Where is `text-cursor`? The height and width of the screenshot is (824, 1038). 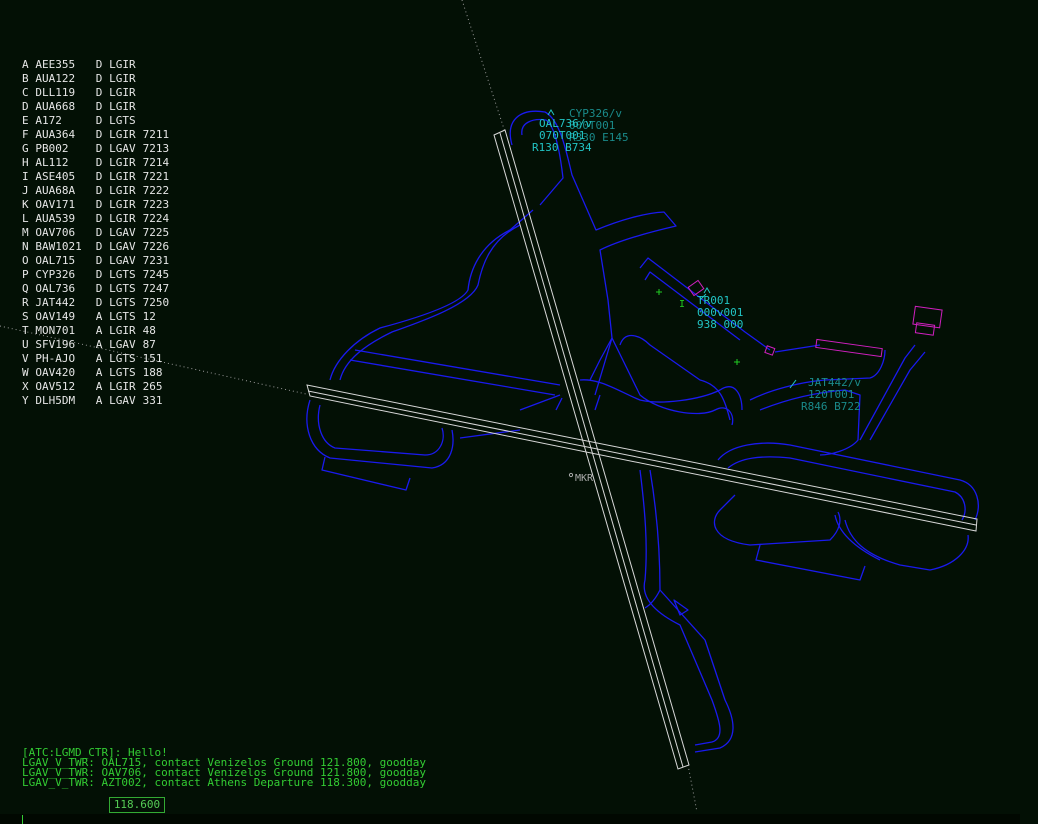
text-cursor is located at coordinates (22, 819).